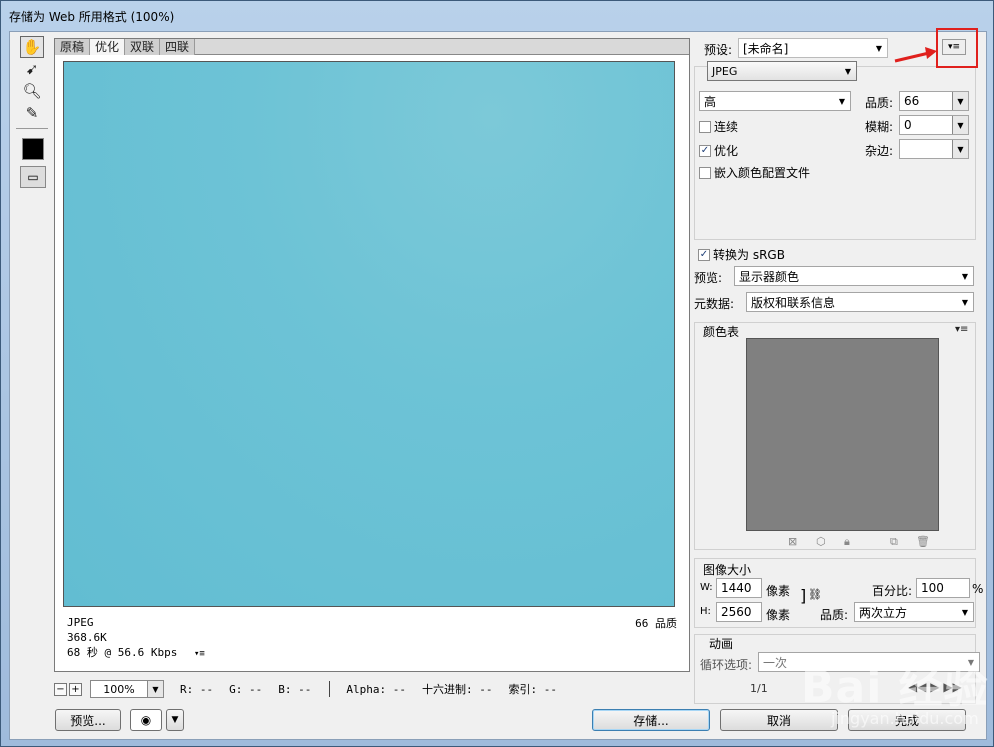 The width and height of the screenshot is (994, 747). Describe the element at coordinates (914, 612) in the screenshot. I see `resample-quality-select: 两次立方 ▼` at that location.